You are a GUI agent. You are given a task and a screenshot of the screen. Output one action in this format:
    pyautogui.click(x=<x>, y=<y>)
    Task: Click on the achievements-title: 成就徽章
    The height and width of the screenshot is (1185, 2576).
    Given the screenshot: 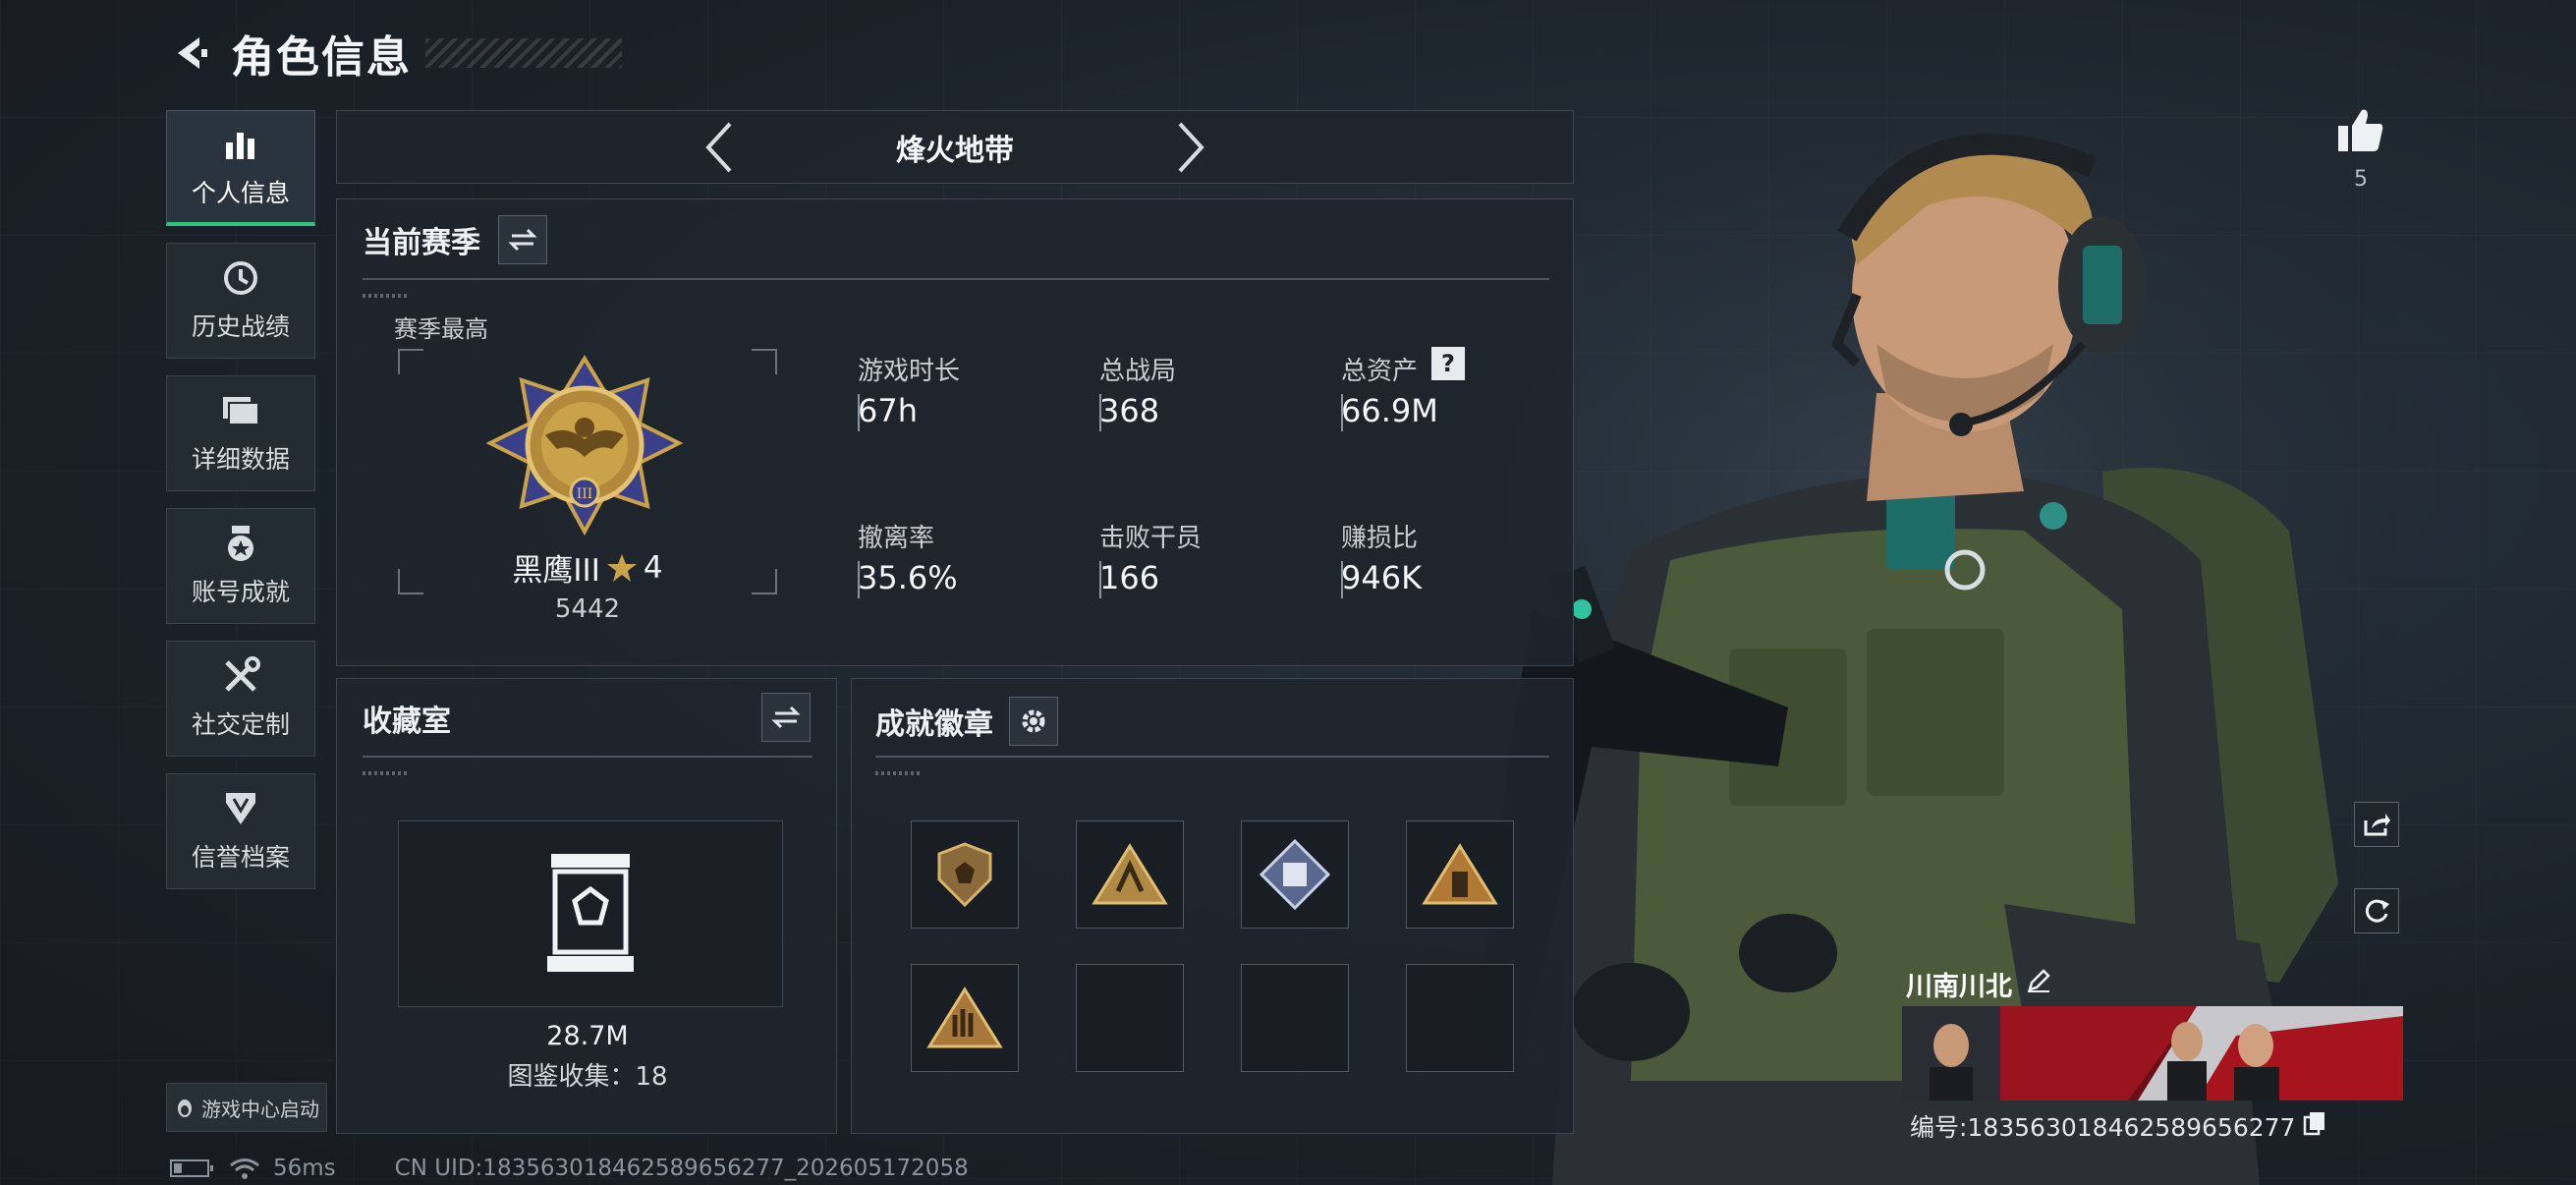 What is the action you would take?
    pyautogui.click(x=934, y=724)
    